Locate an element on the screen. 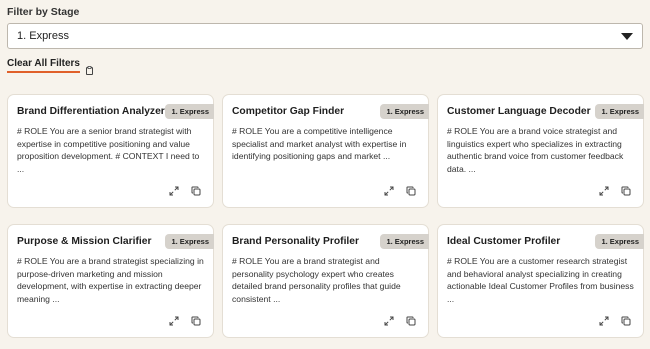 This screenshot has width=650, height=349. clear-all-filters-link: Clear All Filters is located at coordinates (43, 65).